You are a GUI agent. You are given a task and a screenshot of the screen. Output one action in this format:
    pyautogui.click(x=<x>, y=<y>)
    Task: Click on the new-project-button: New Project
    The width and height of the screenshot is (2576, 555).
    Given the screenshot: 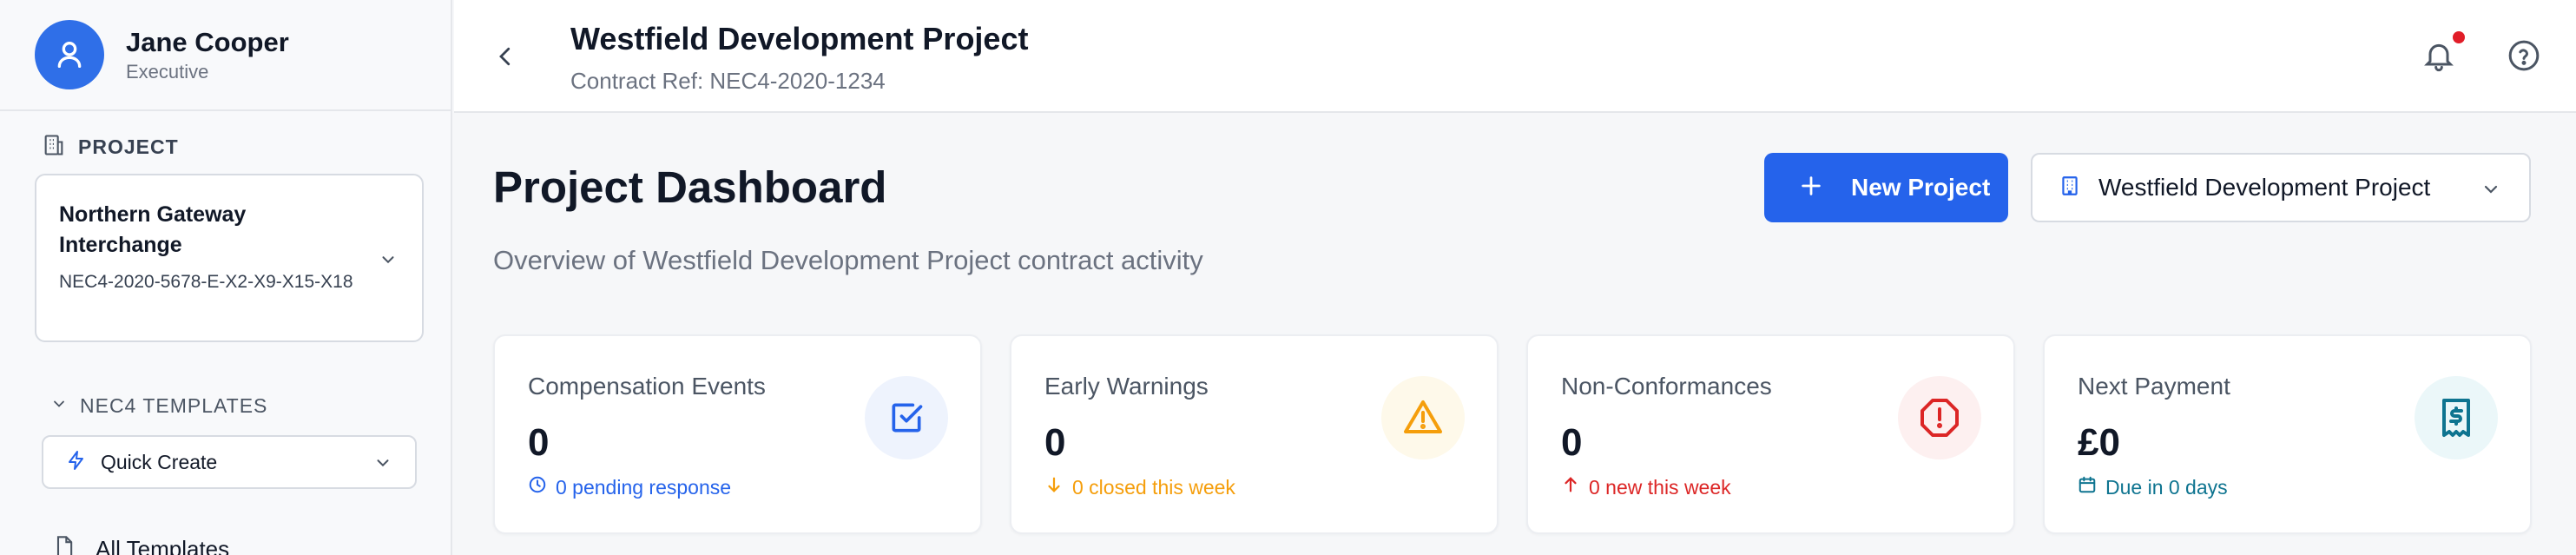 What is the action you would take?
    pyautogui.click(x=1886, y=187)
    